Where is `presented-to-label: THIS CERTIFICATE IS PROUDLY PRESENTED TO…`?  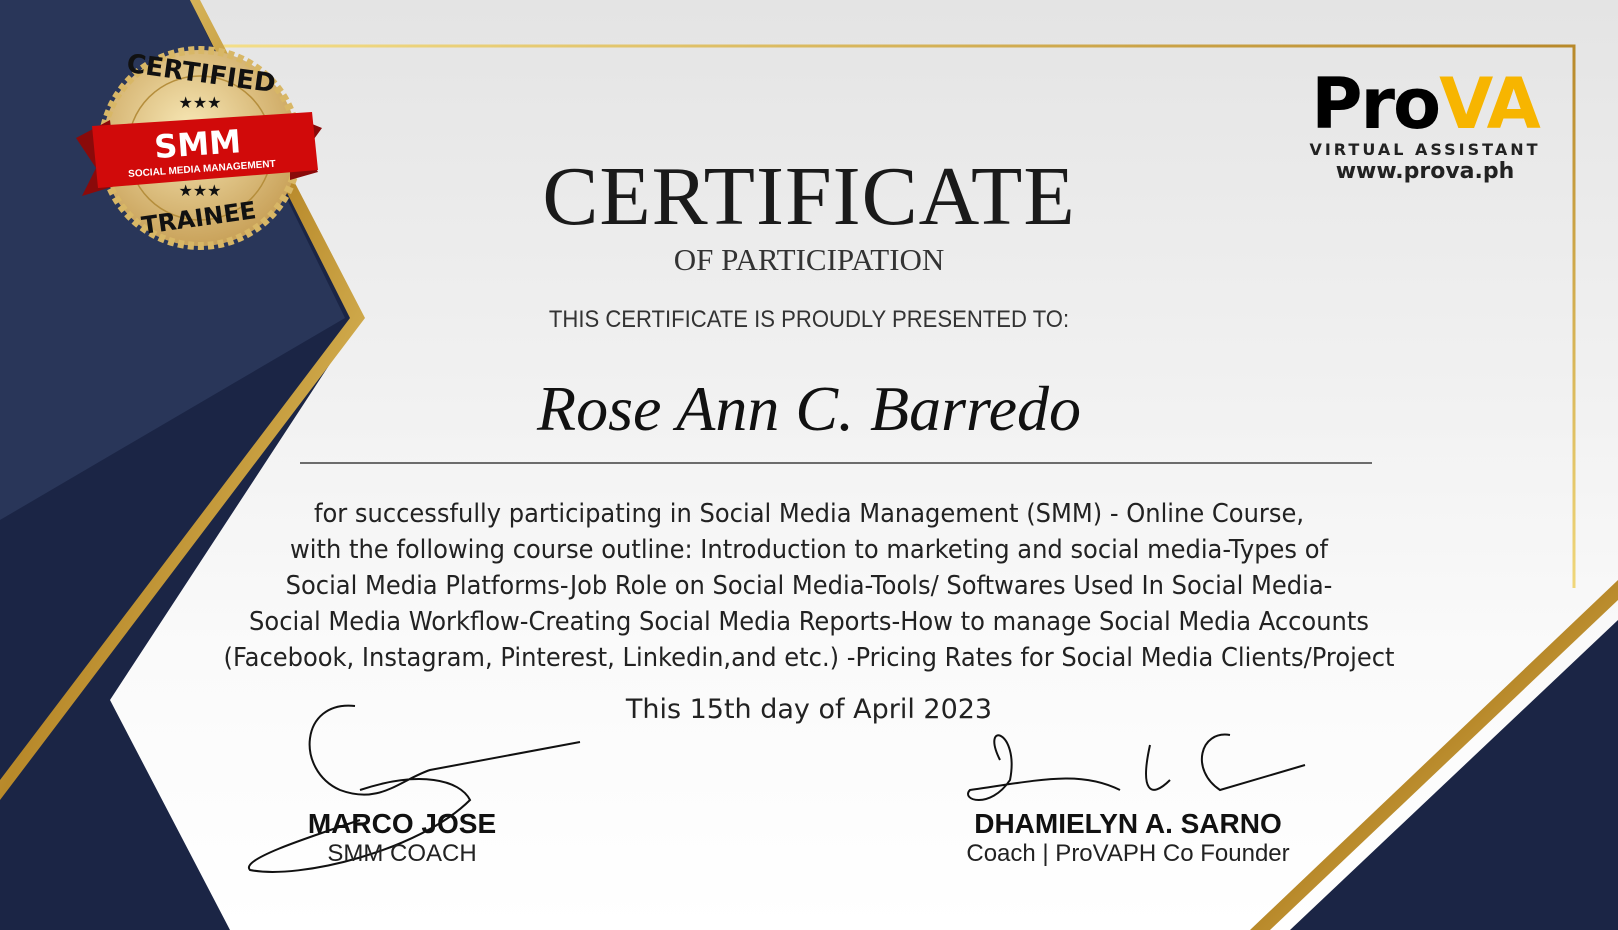
presented-to-label: THIS CERTIFICATE IS PROUDLY PRESENTED TO… is located at coordinates (809, 319).